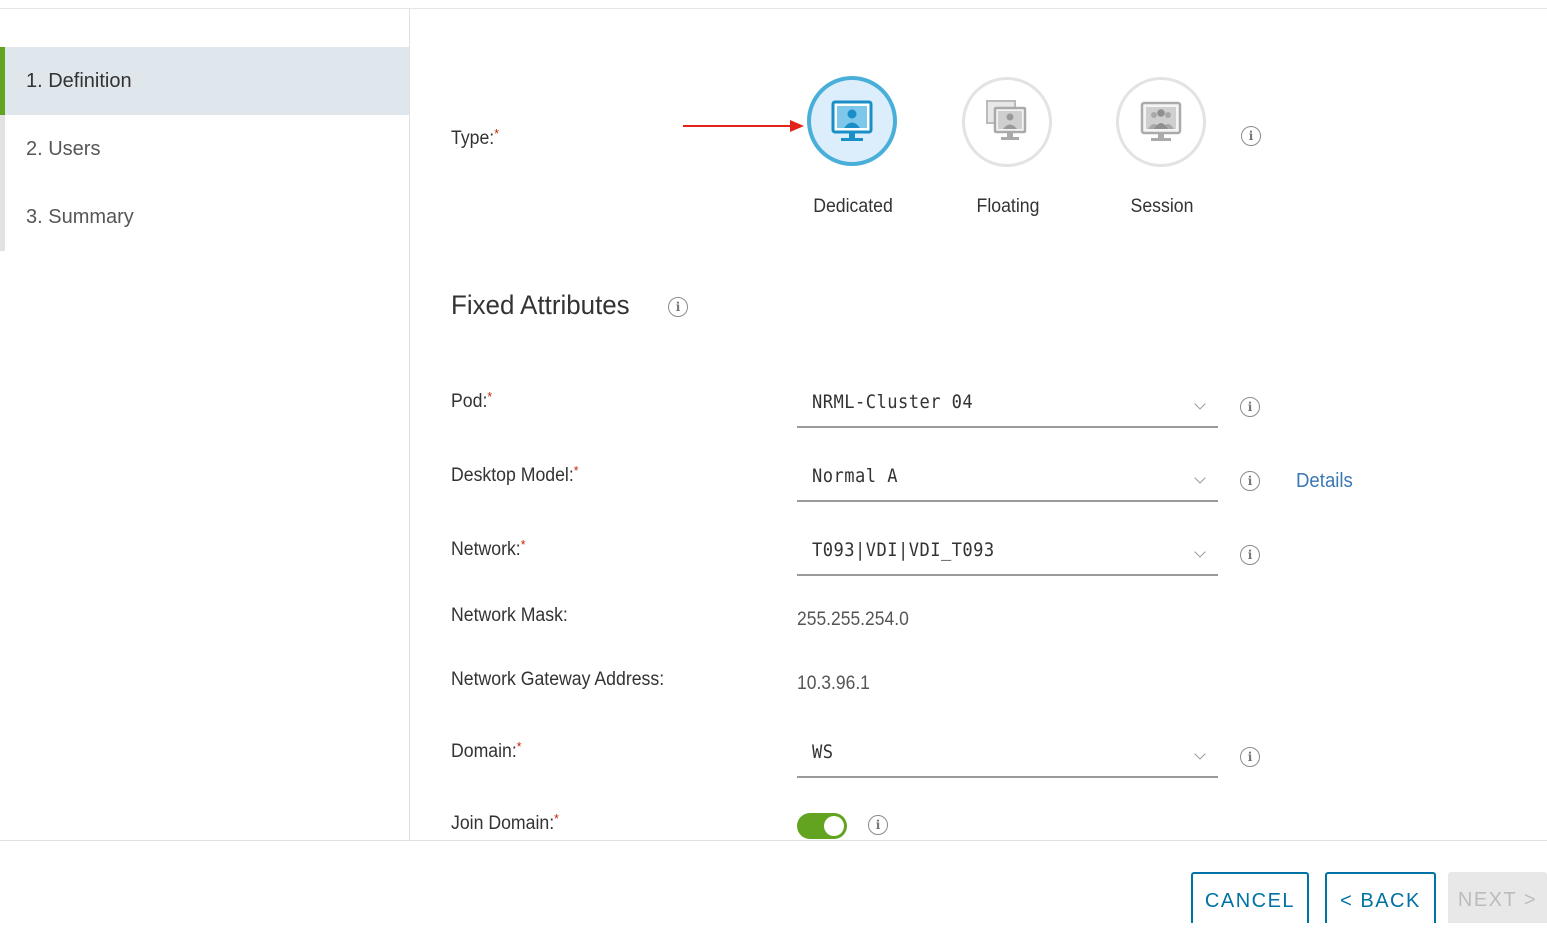 This screenshot has height=928, width=1547. Describe the element at coordinates (204, 217) in the screenshot. I see `step-summary: 3. Summary` at that location.